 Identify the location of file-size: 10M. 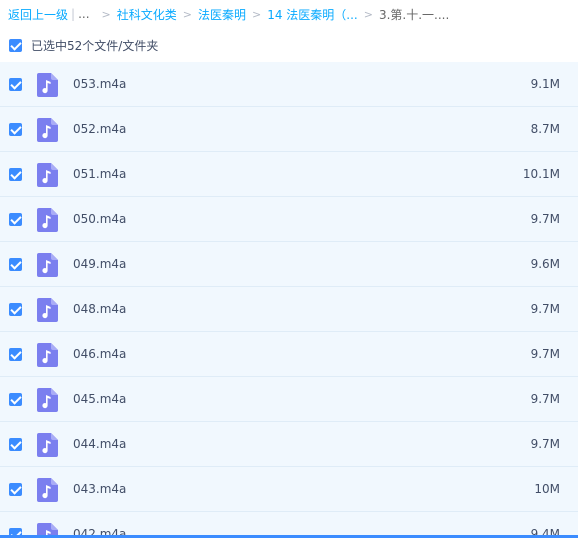
(547, 489).